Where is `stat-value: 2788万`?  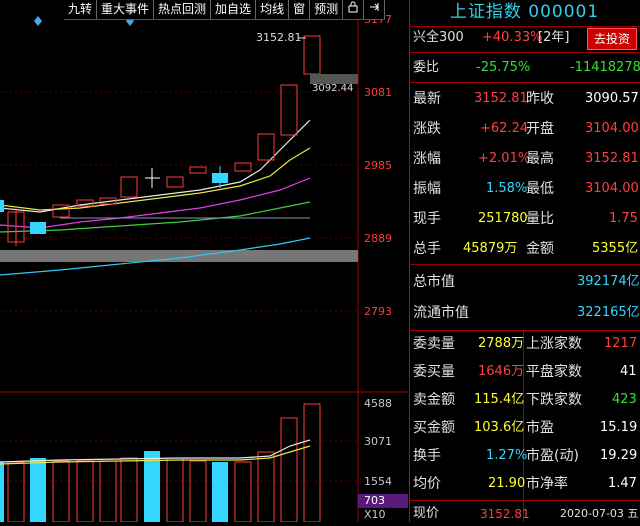 stat-value: 2788万 is located at coordinates (501, 343).